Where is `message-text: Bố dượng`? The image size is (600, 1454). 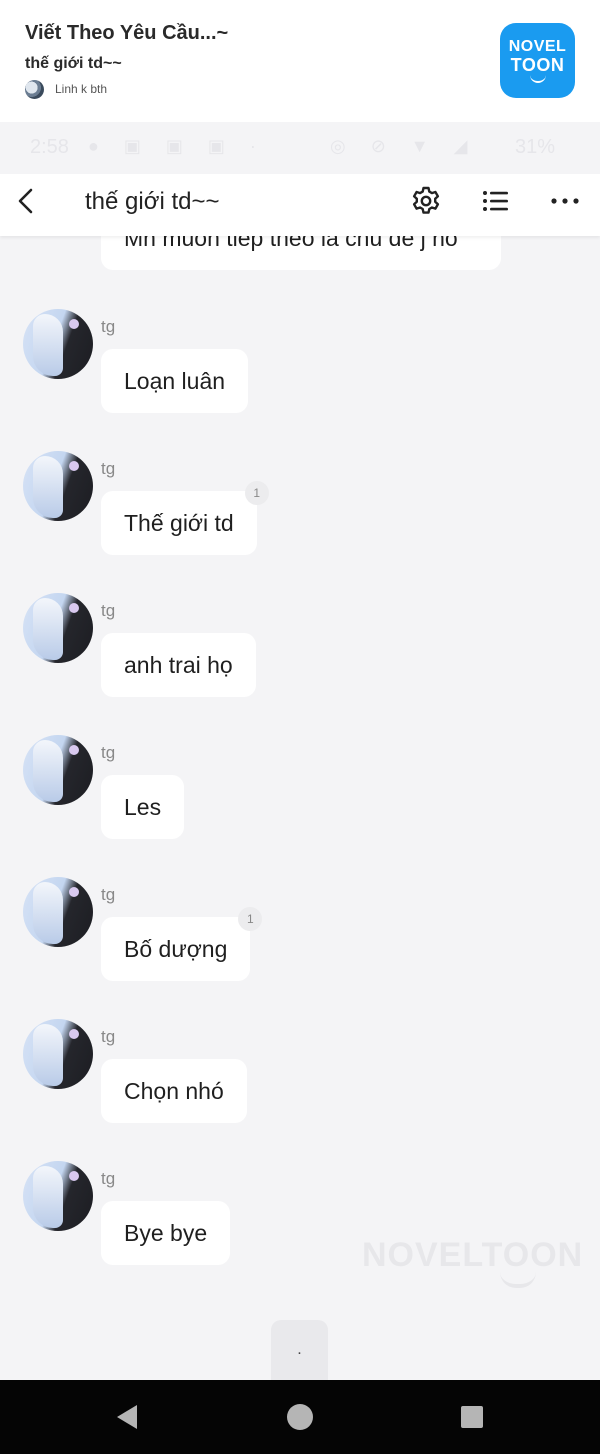 message-text: Bố dượng is located at coordinates (176, 948).